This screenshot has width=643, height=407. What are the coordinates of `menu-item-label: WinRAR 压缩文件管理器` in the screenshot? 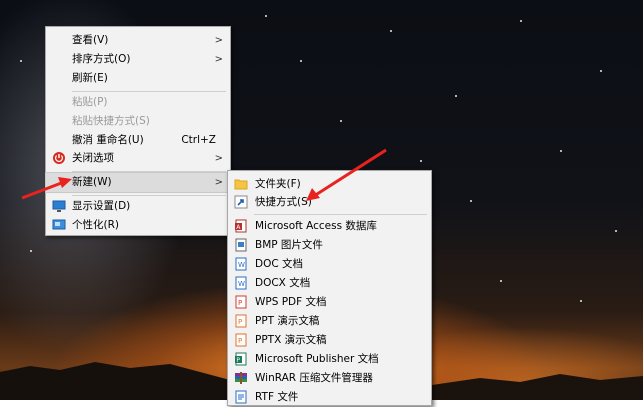 It's located at (314, 378).